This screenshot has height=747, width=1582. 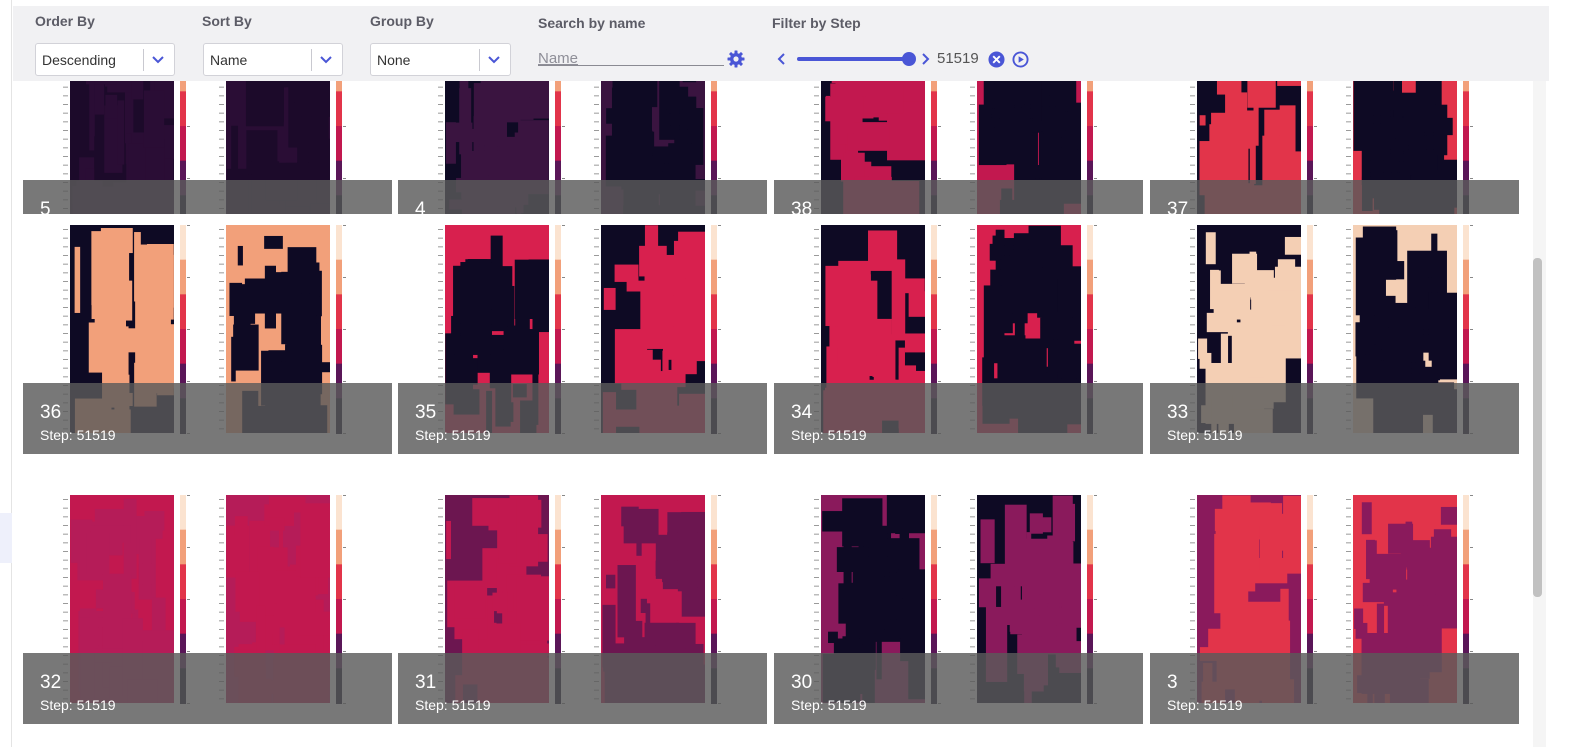 I want to click on image-card: 3 Step: 51519, so click(x=1334, y=604).